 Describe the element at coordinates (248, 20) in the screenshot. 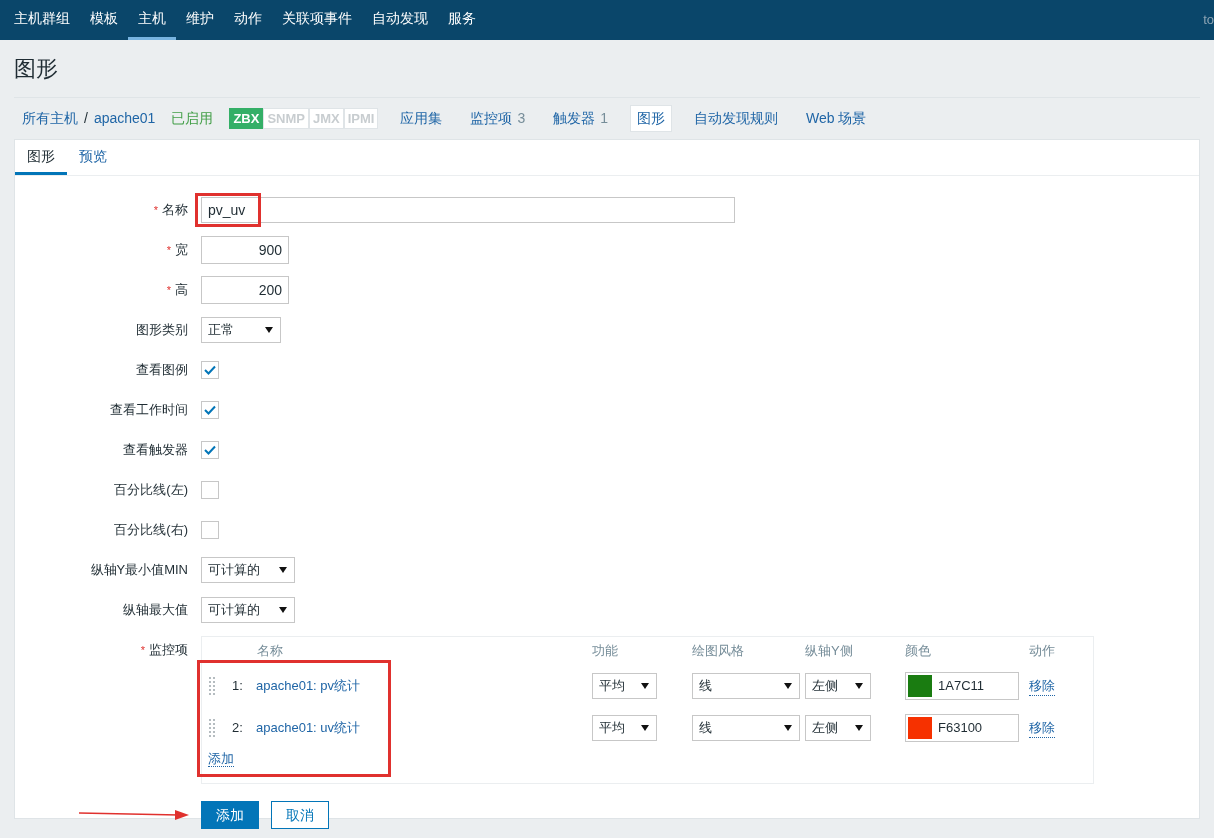

I see `nav-tab: 动作` at that location.